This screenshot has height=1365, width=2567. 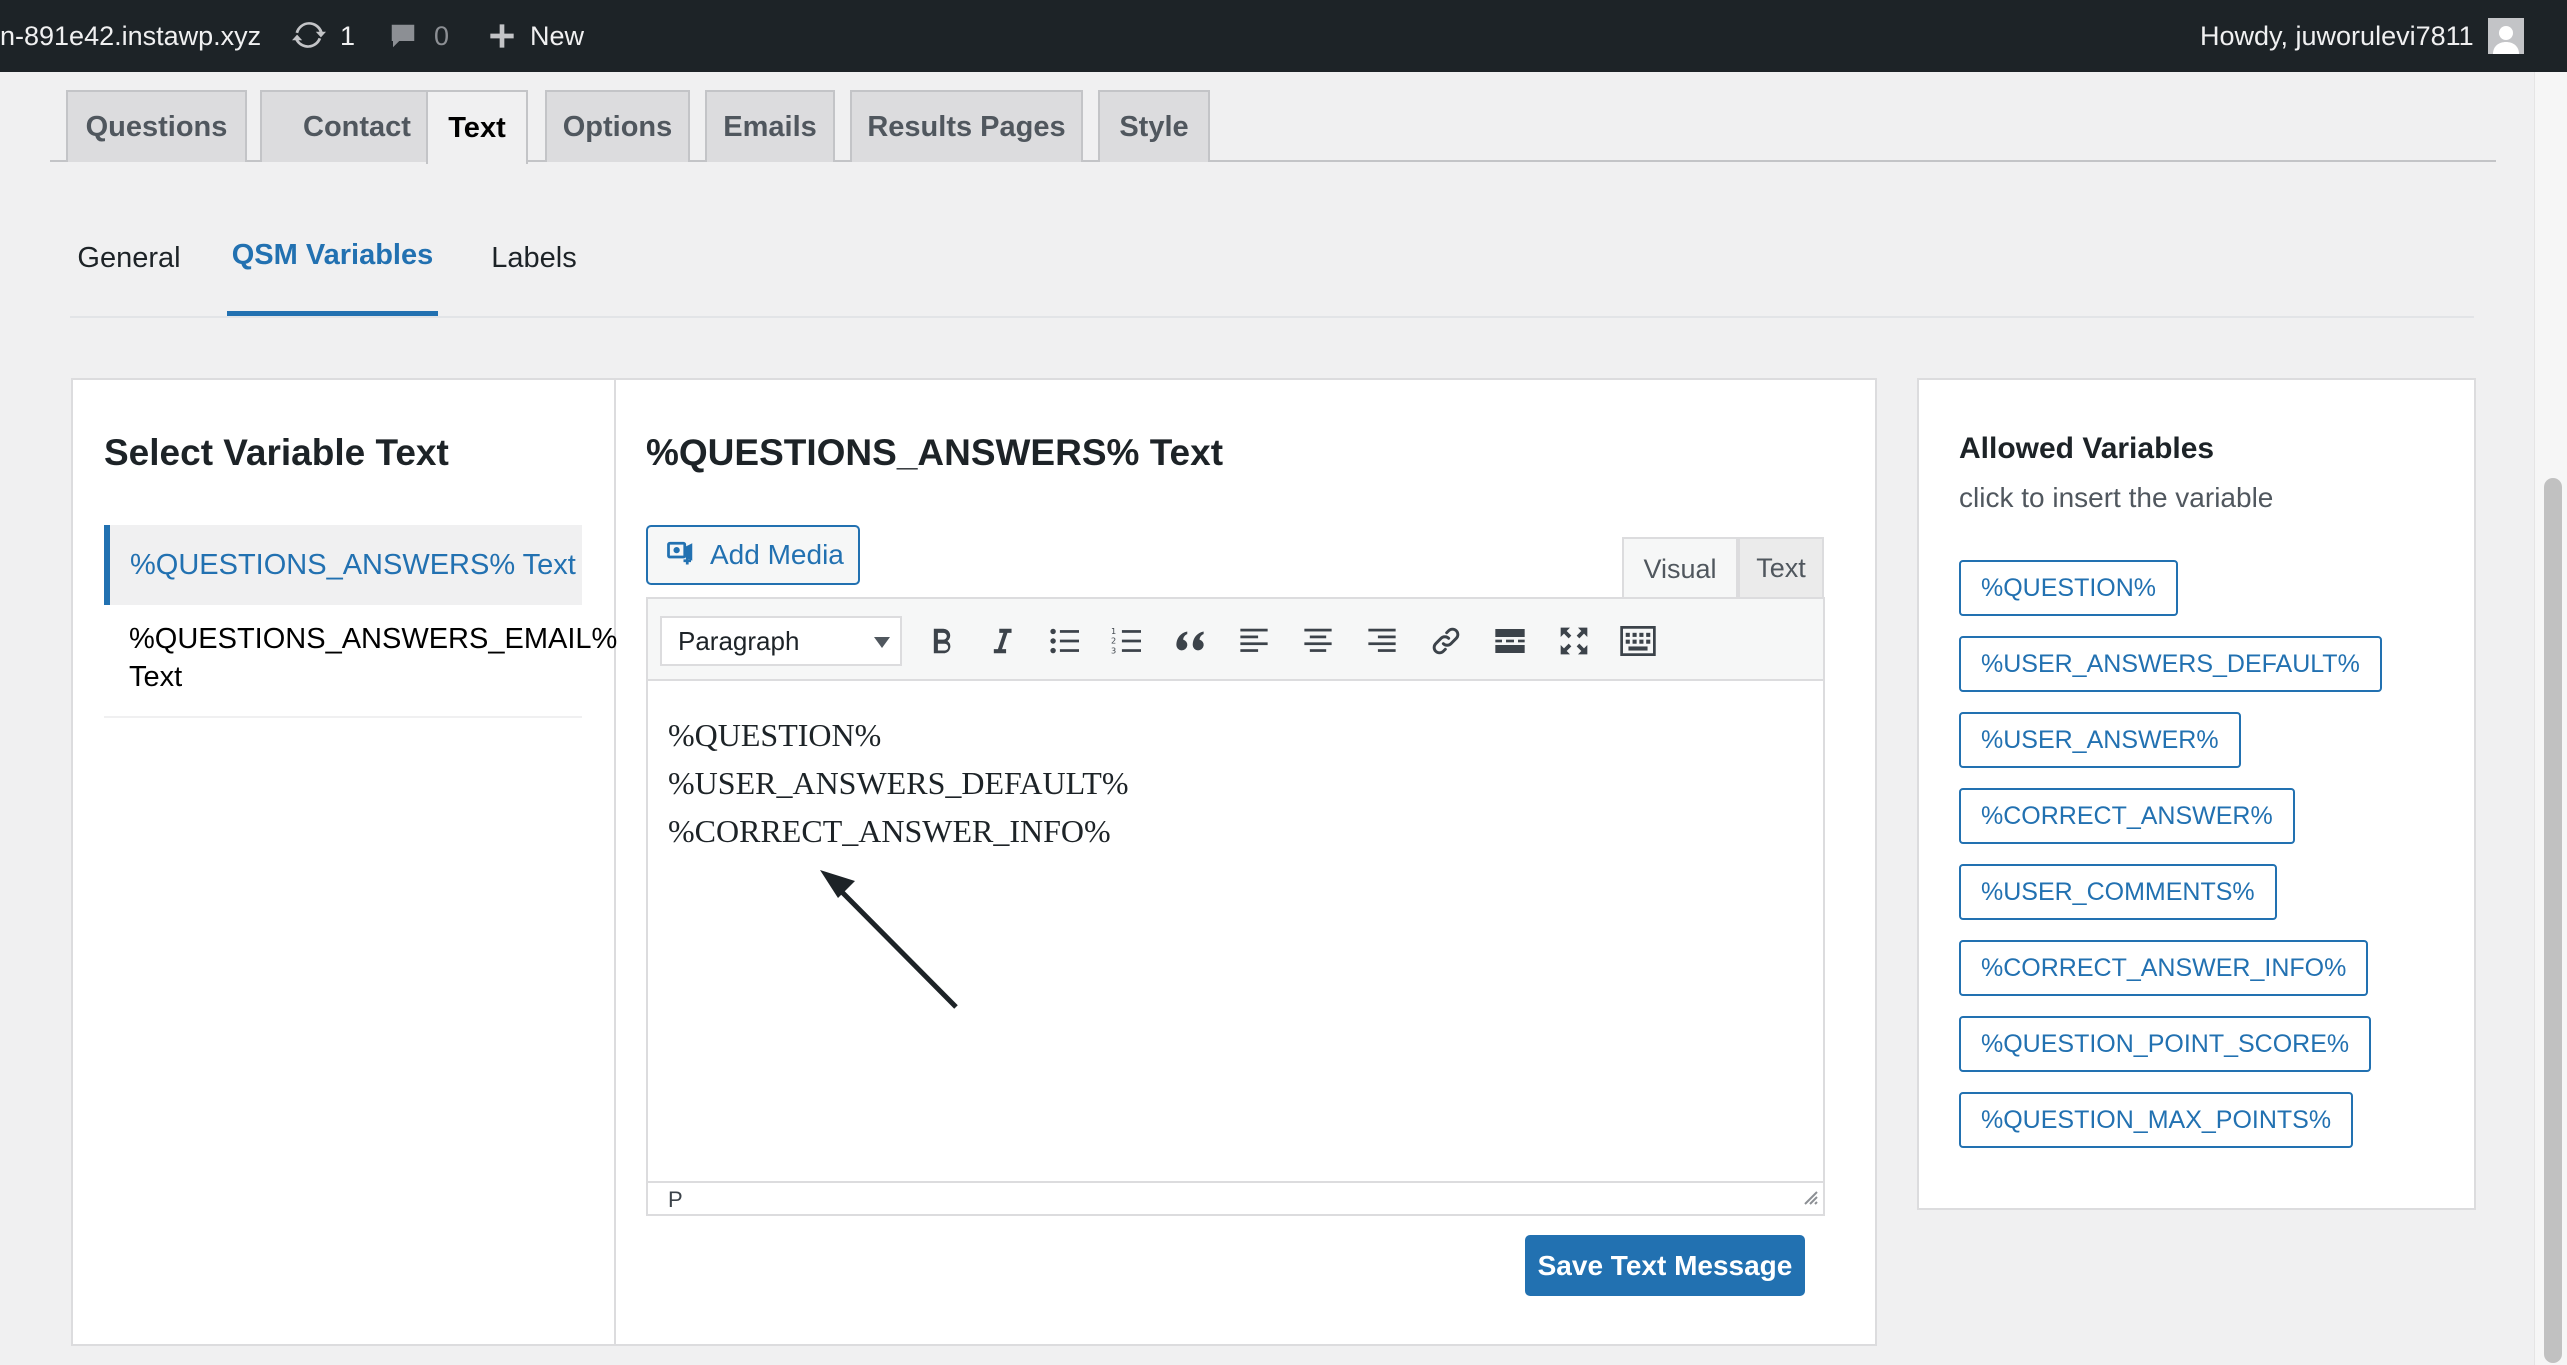 I want to click on variable-item-label-line2: Text, so click(x=156, y=677).